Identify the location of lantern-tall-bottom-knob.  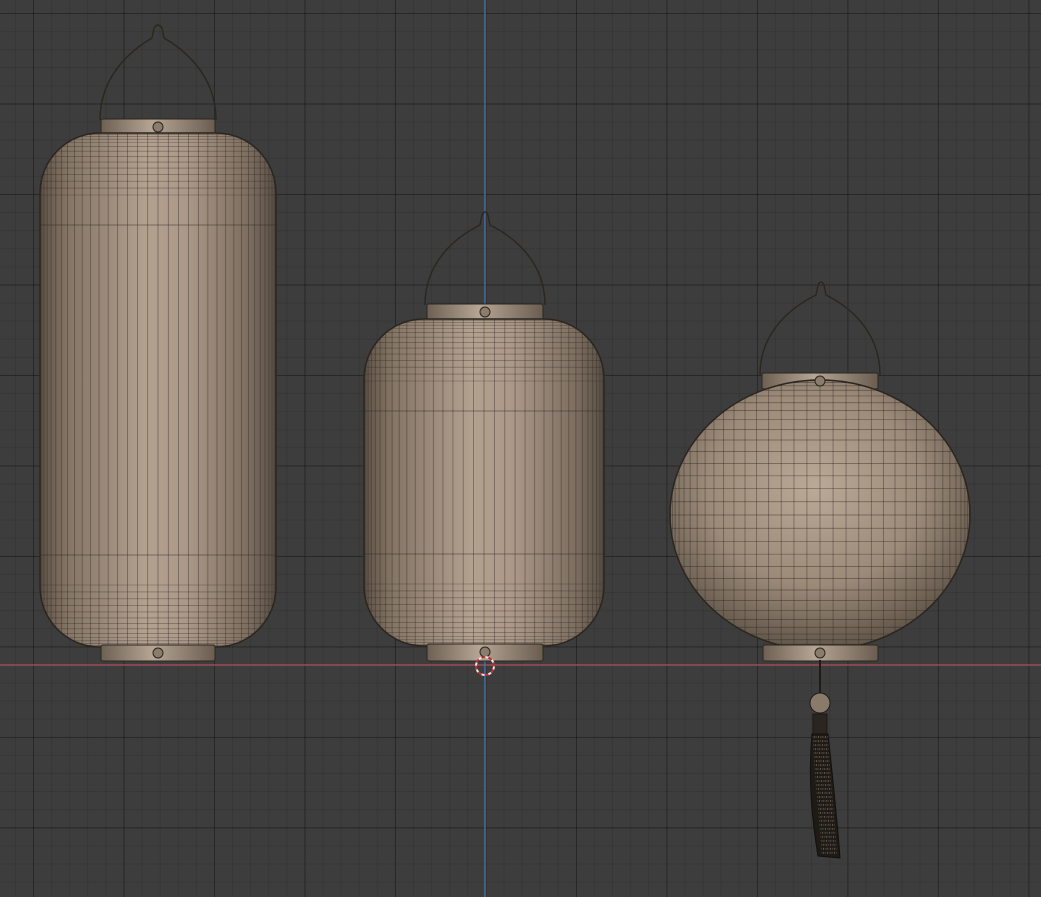
(158, 653).